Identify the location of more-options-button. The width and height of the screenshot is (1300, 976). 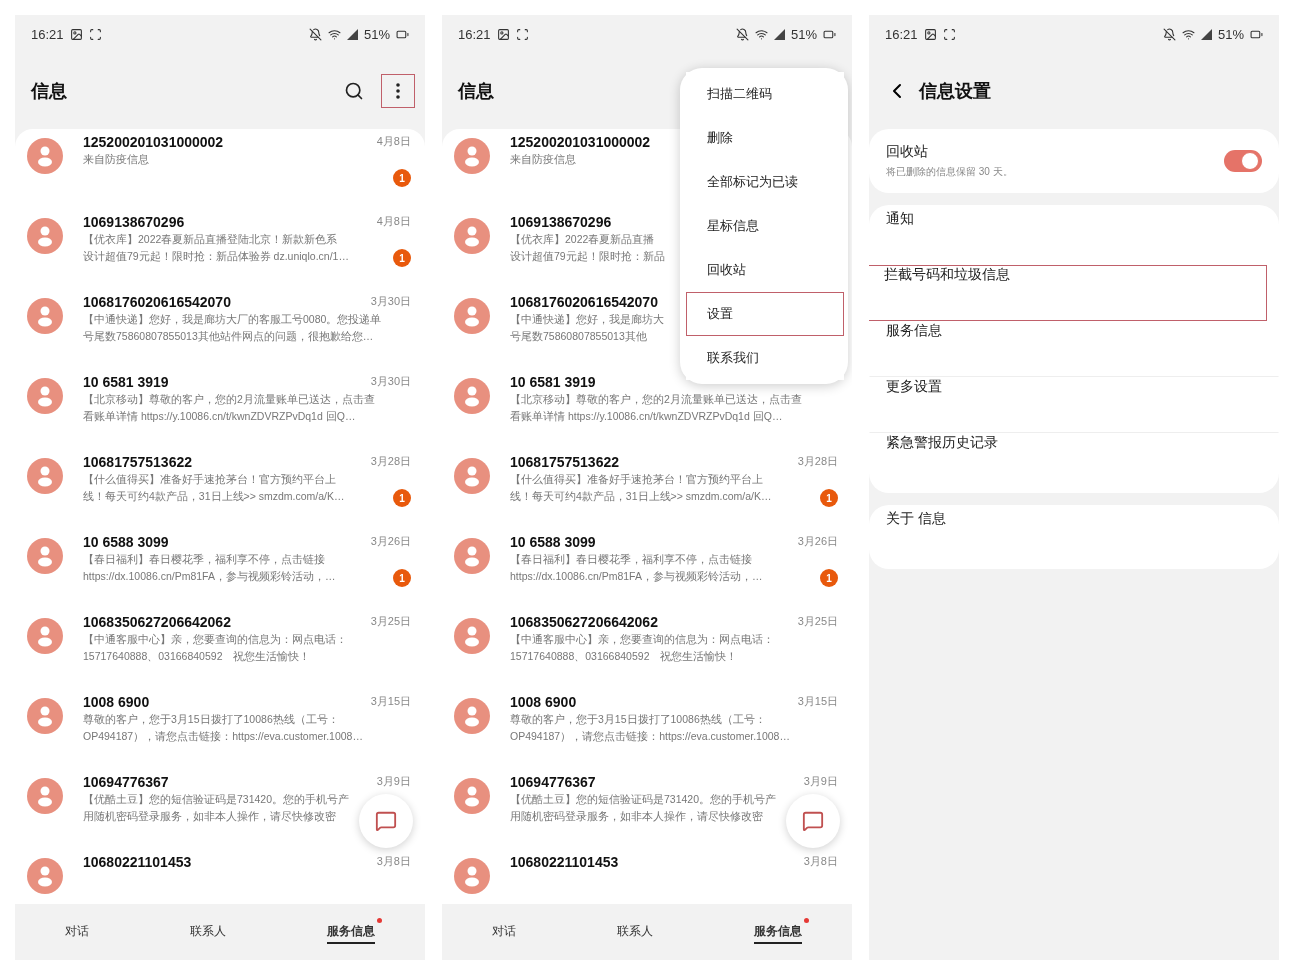
(398, 91).